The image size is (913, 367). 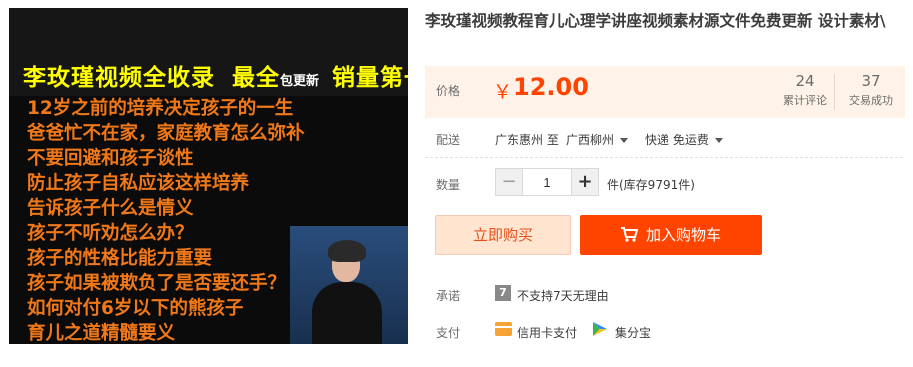 I want to click on buy-now-button: 立即购买, so click(x=503, y=235).